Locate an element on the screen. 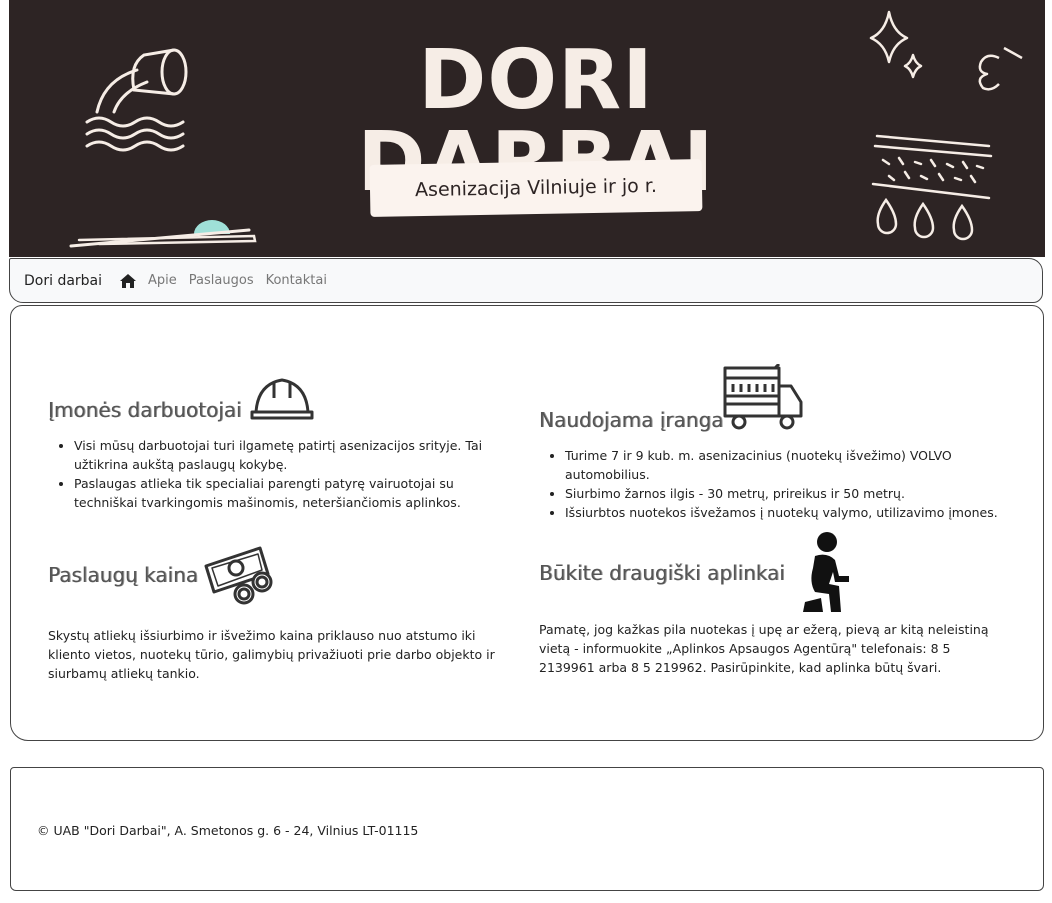 The image size is (1052, 903). pipe-icon is located at coordinates (136, 100).